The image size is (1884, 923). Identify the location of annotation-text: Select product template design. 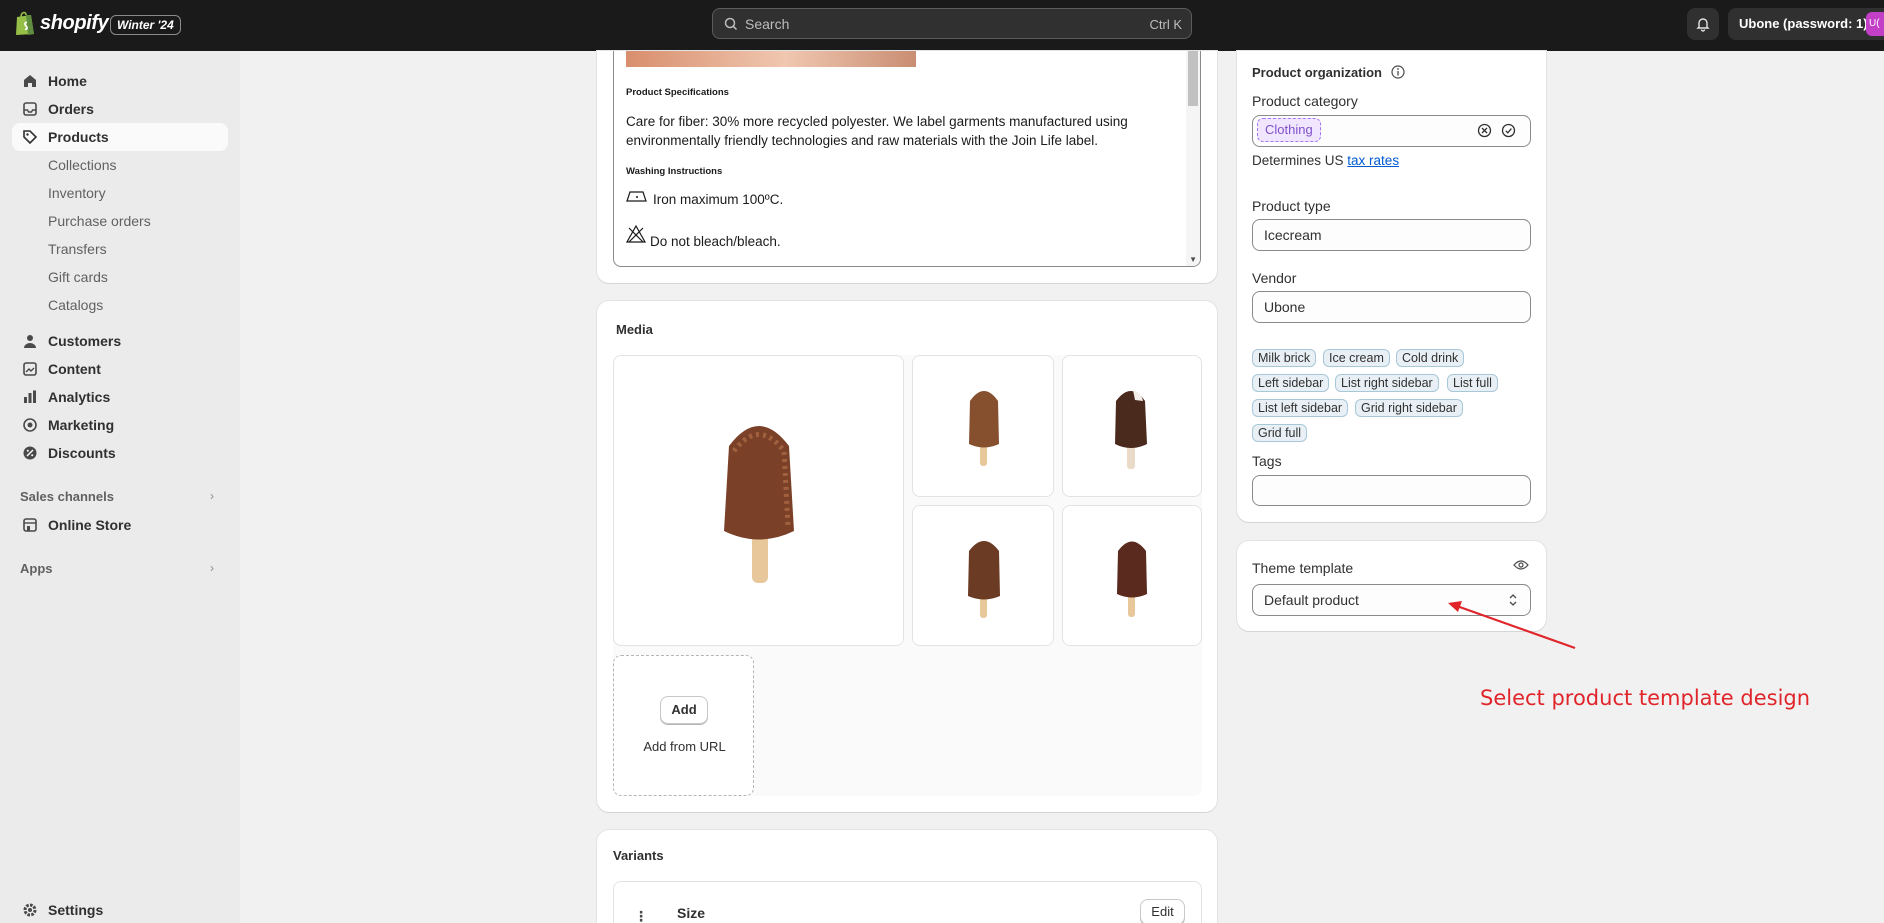
(1645, 698).